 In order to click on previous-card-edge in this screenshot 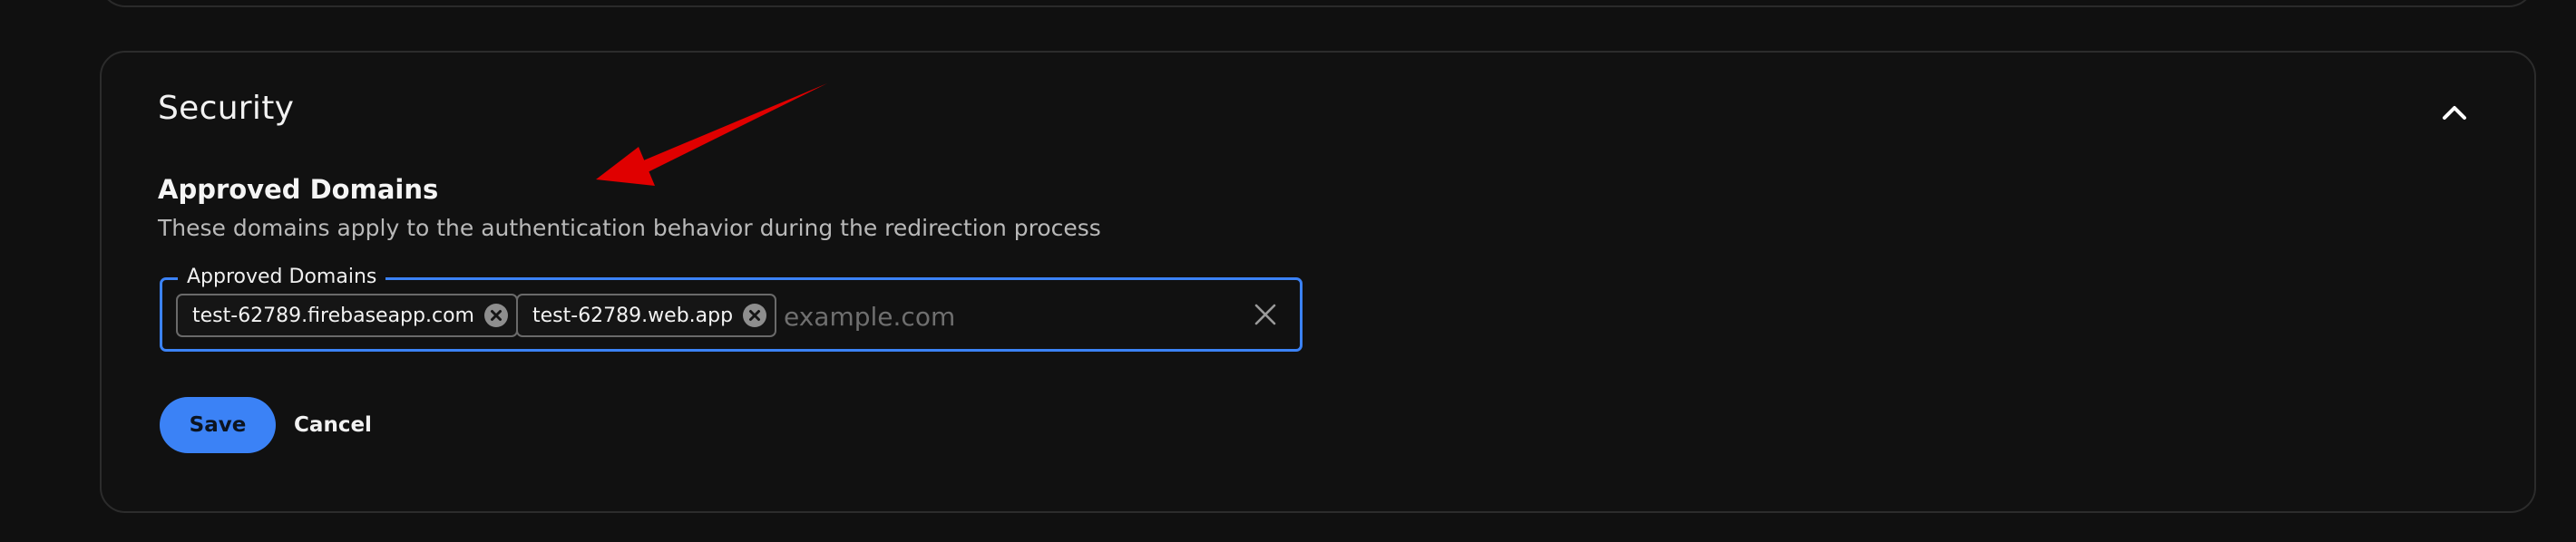, I will do `click(1317, 3)`.